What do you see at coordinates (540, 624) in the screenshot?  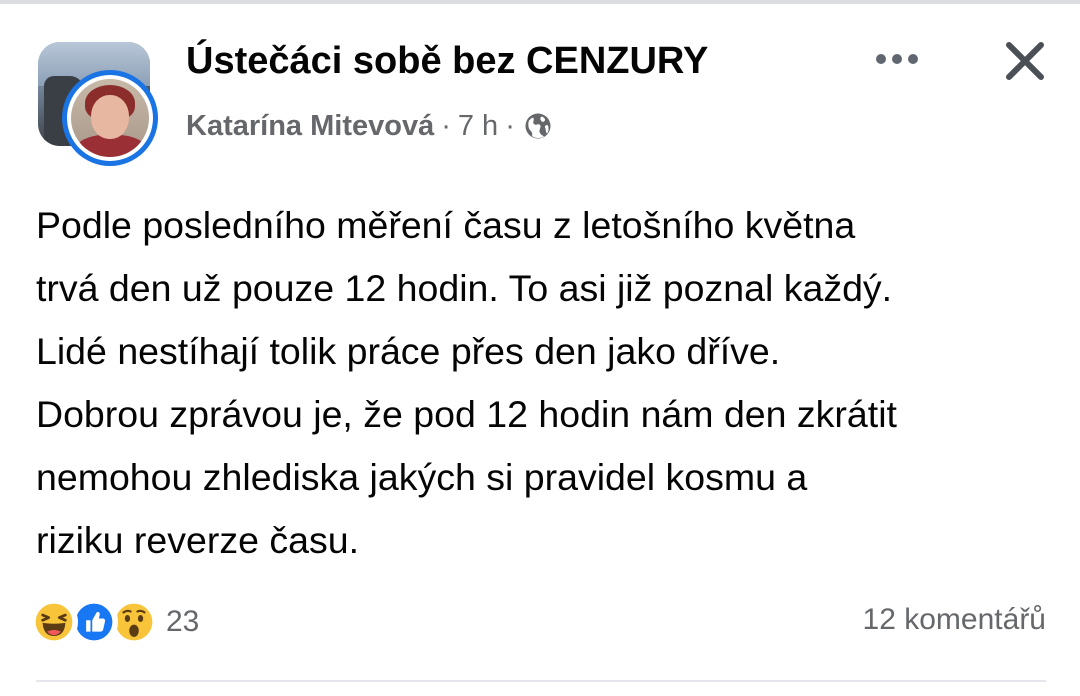 I see `post-footer: 23 12 komentářů` at bounding box center [540, 624].